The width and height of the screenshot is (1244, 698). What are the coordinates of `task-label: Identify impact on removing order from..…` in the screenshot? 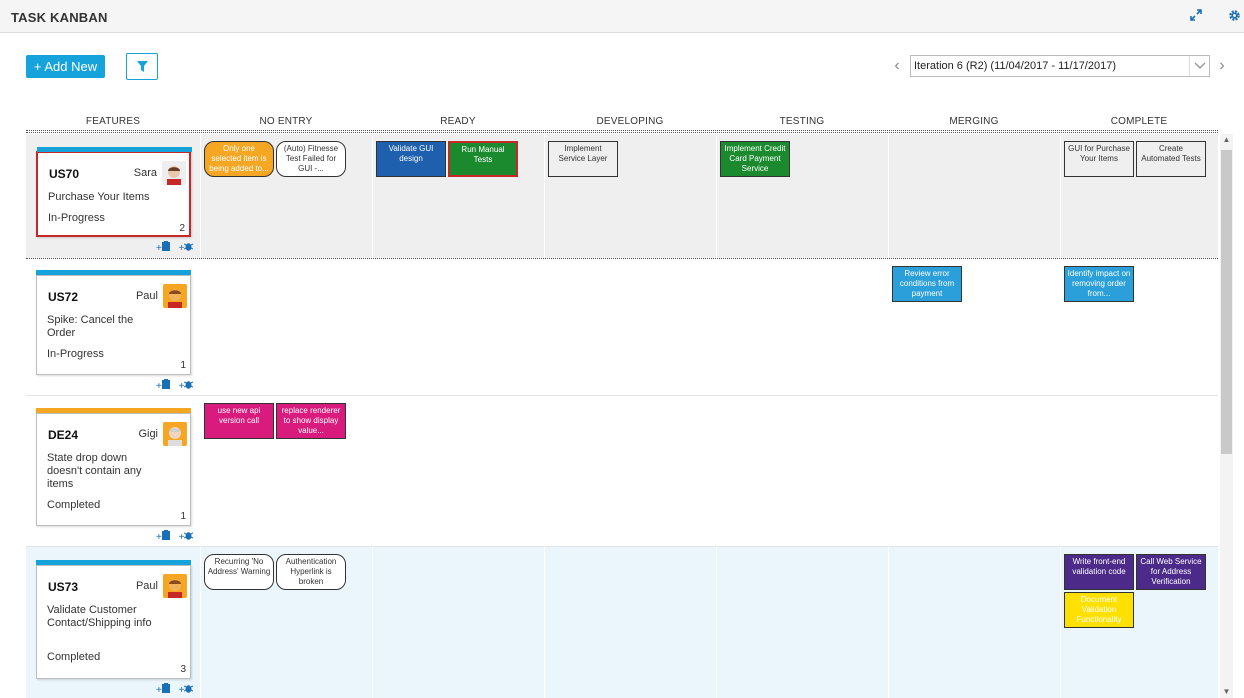 It's located at (1099, 283).